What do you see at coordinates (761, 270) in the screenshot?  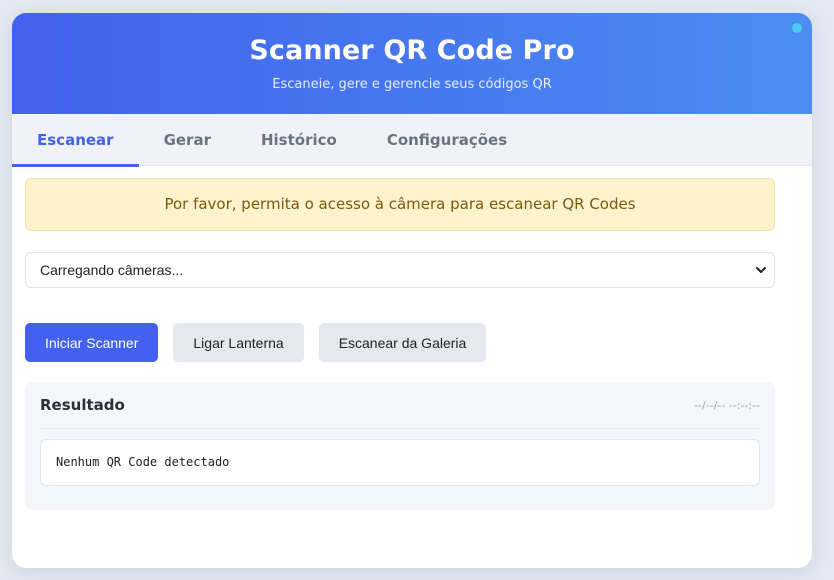 I see `chevron-down-icon` at bounding box center [761, 270].